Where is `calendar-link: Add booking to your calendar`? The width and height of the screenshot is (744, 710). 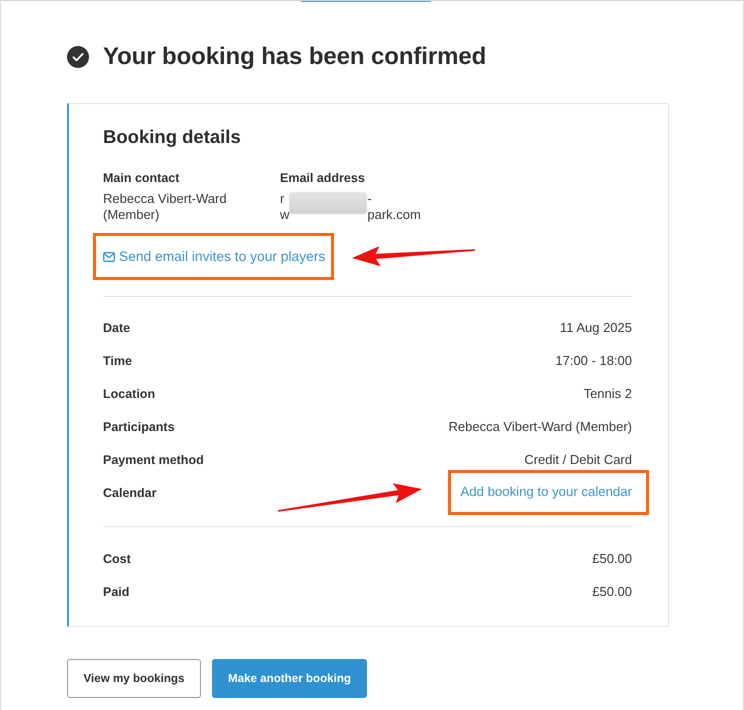
calendar-link: Add booking to your calendar is located at coordinates (546, 491).